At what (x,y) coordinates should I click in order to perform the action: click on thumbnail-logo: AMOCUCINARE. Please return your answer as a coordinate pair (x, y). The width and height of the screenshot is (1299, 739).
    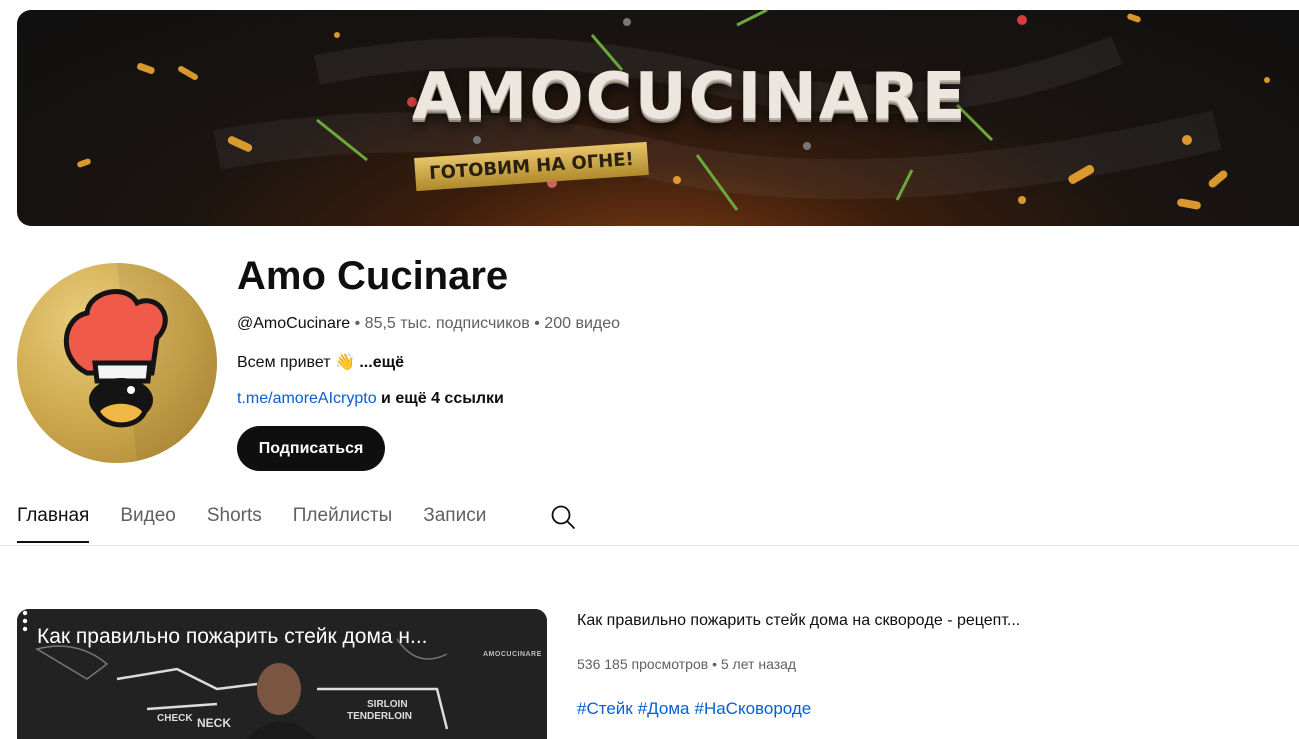
    Looking at the image, I should click on (512, 654).